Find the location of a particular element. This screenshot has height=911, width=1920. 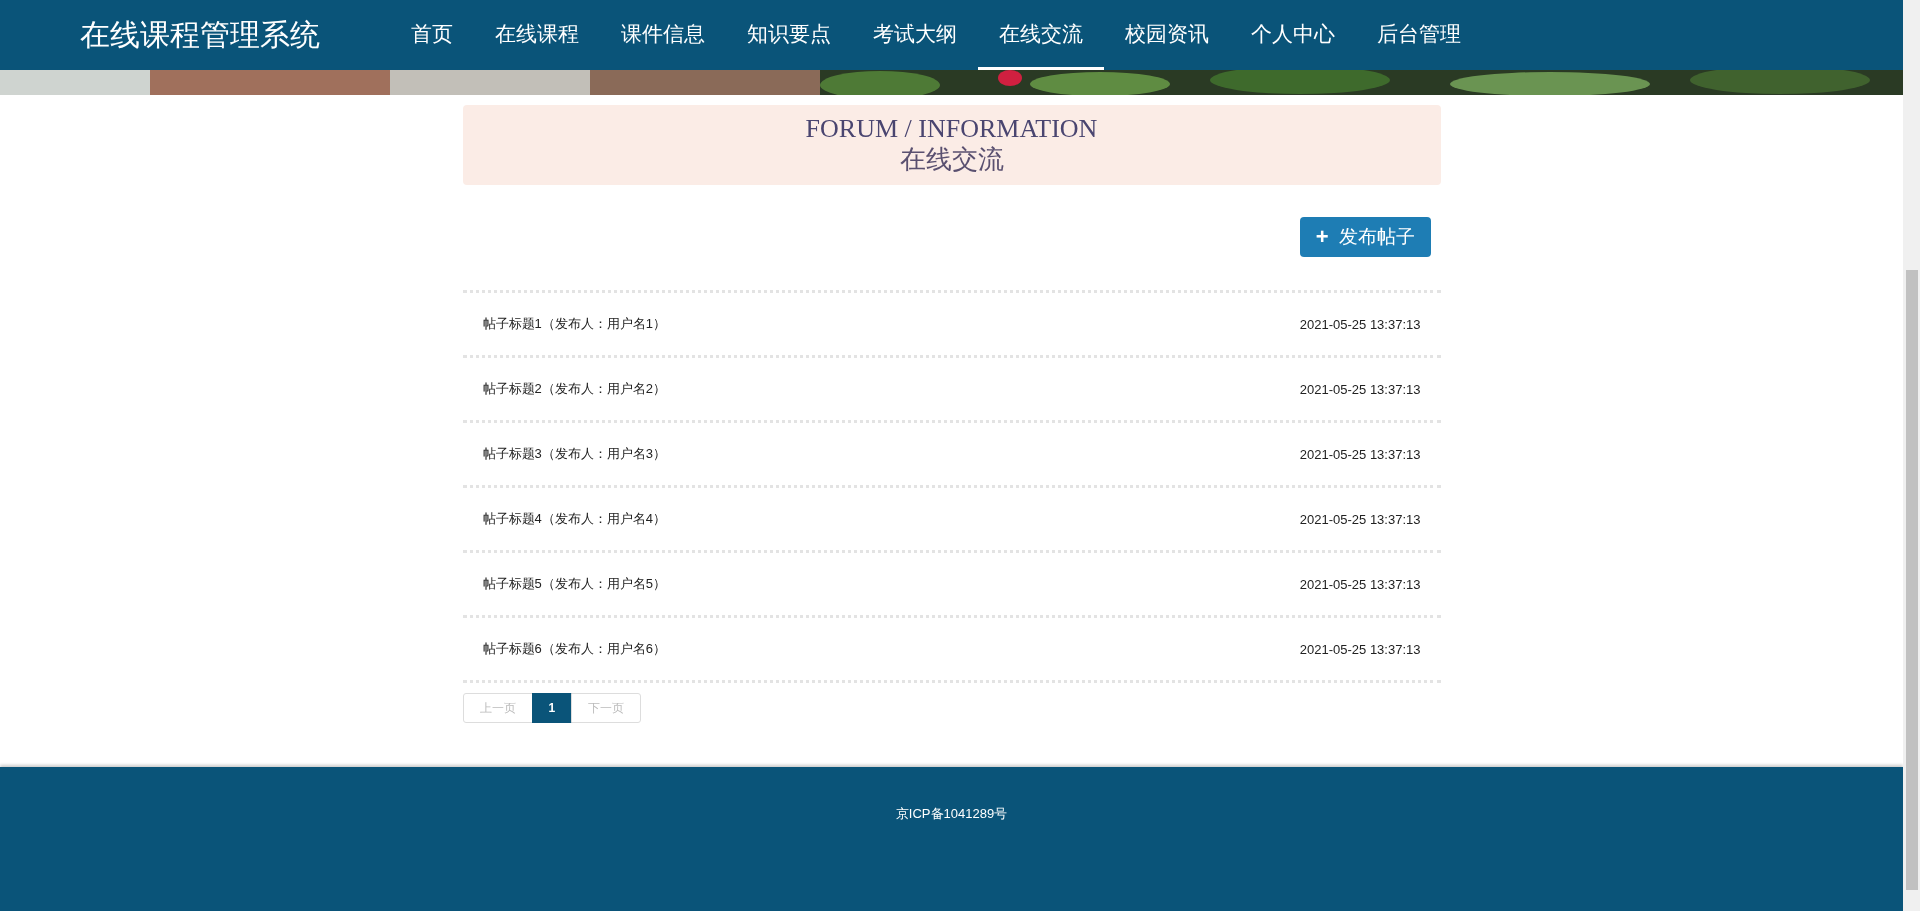

post-title: 帖子标题2（发布人：用户名2） is located at coordinates (574, 389).